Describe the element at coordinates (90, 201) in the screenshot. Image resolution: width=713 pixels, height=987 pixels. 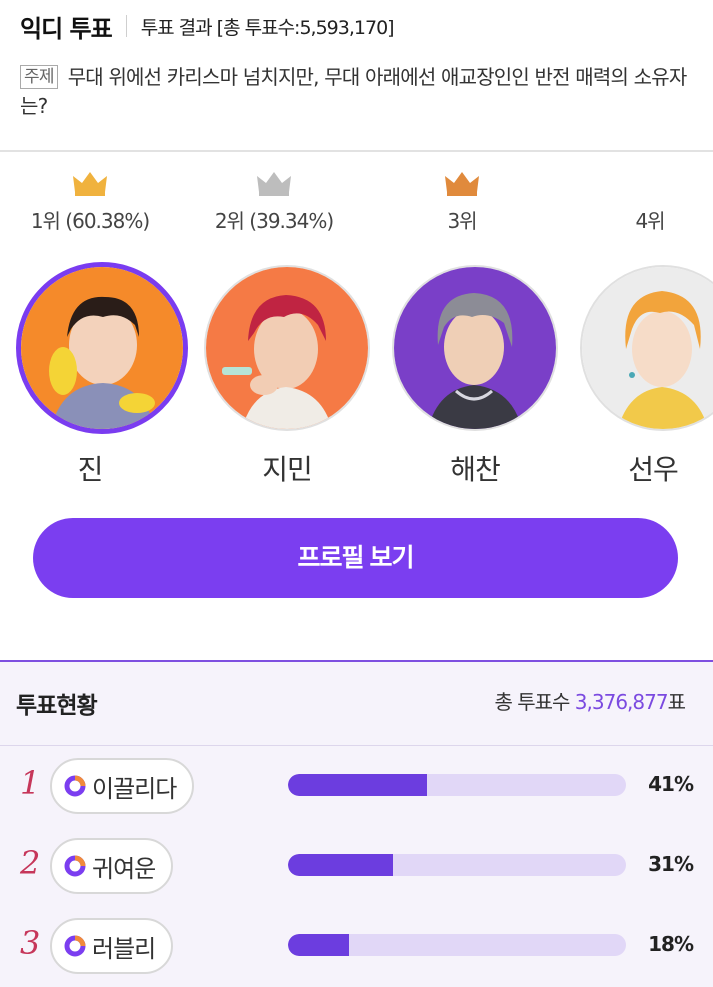
I see `rank-item-1: 1위 (60.38%)` at that location.